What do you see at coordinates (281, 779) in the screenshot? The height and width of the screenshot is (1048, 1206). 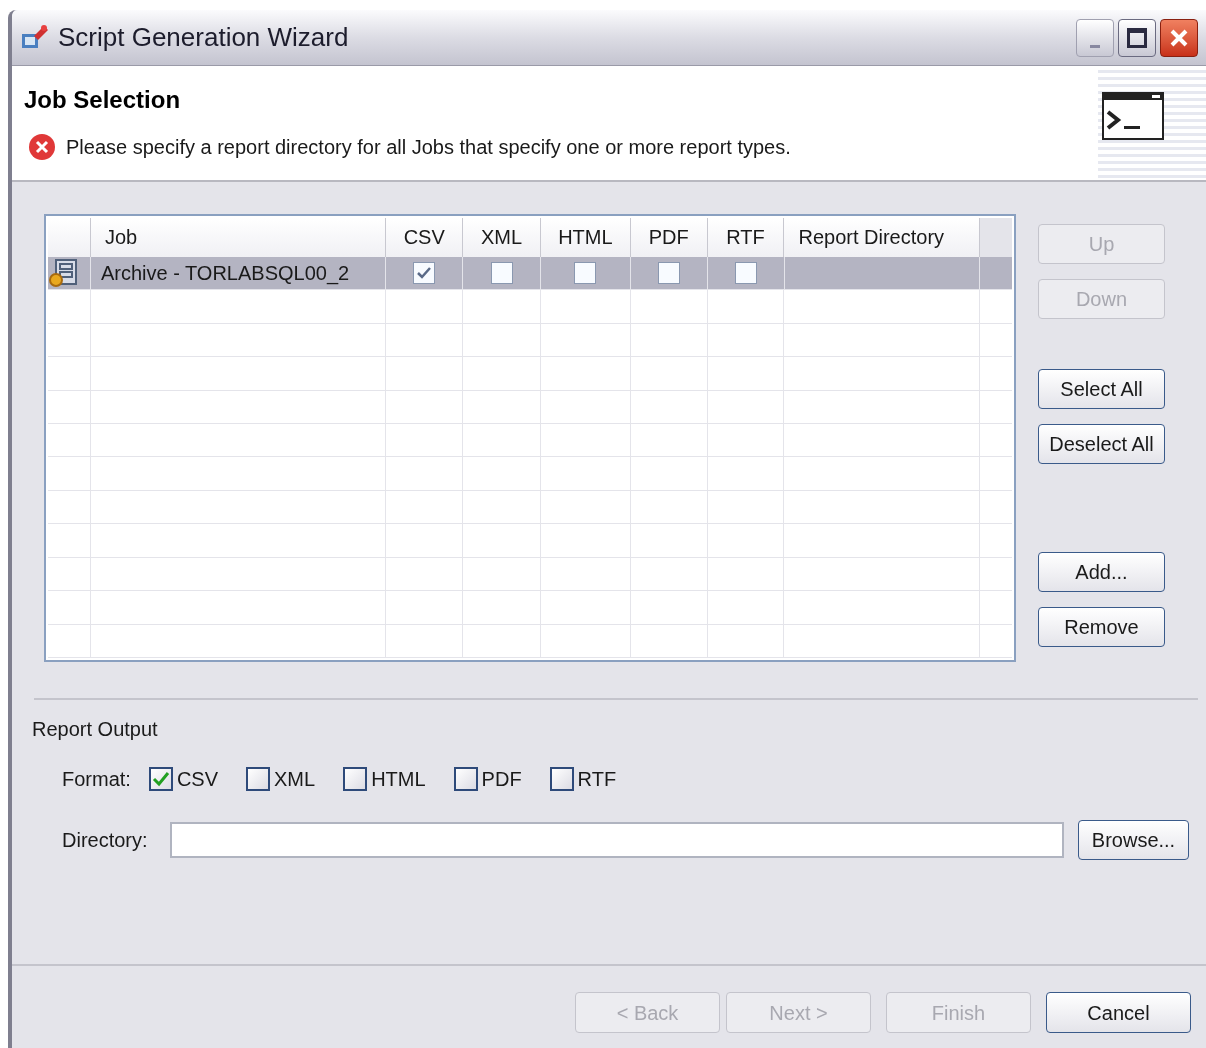 I see `format-checkbox: XML` at bounding box center [281, 779].